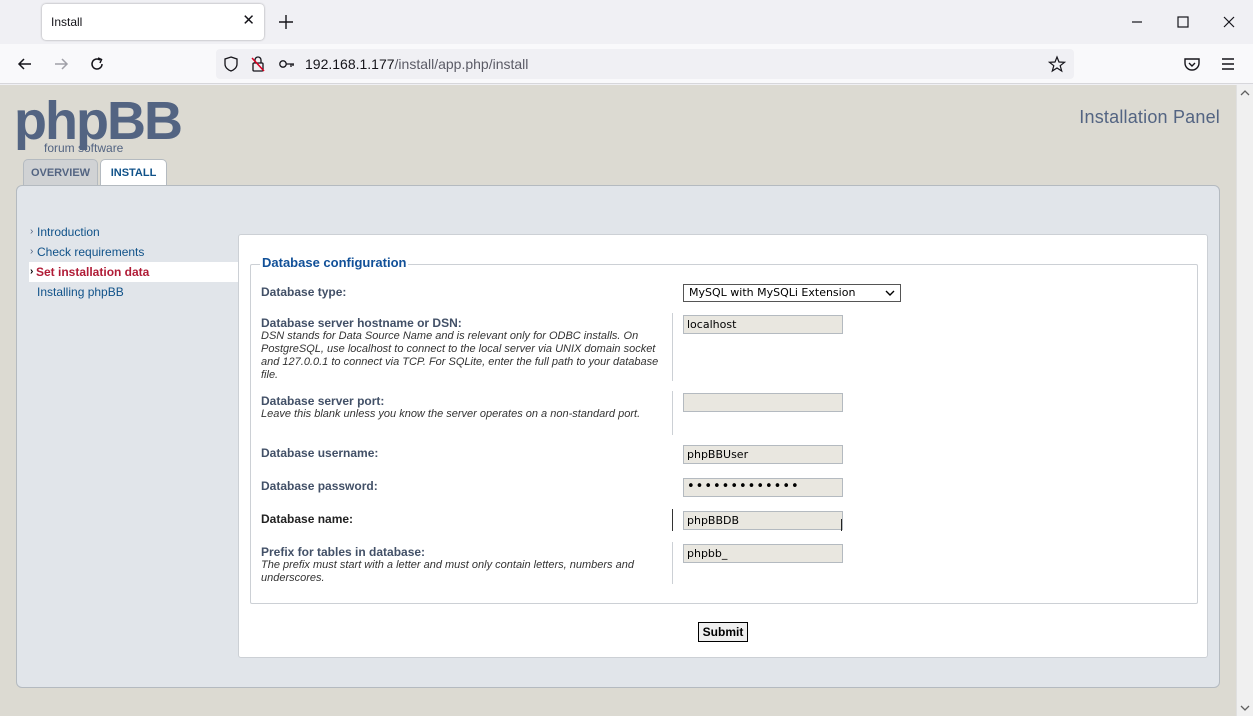 This screenshot has height=716, width=1253. I want to click on db-user-field-label: Database username:, so click(319, 453).